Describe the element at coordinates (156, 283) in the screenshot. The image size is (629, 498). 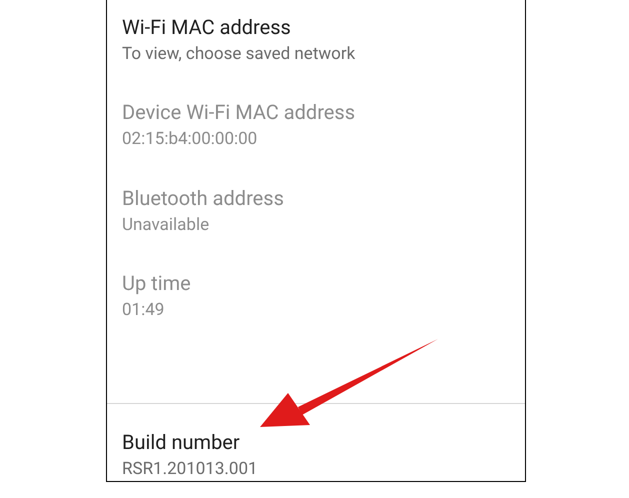
I see `setting-title: Up time` at that location.